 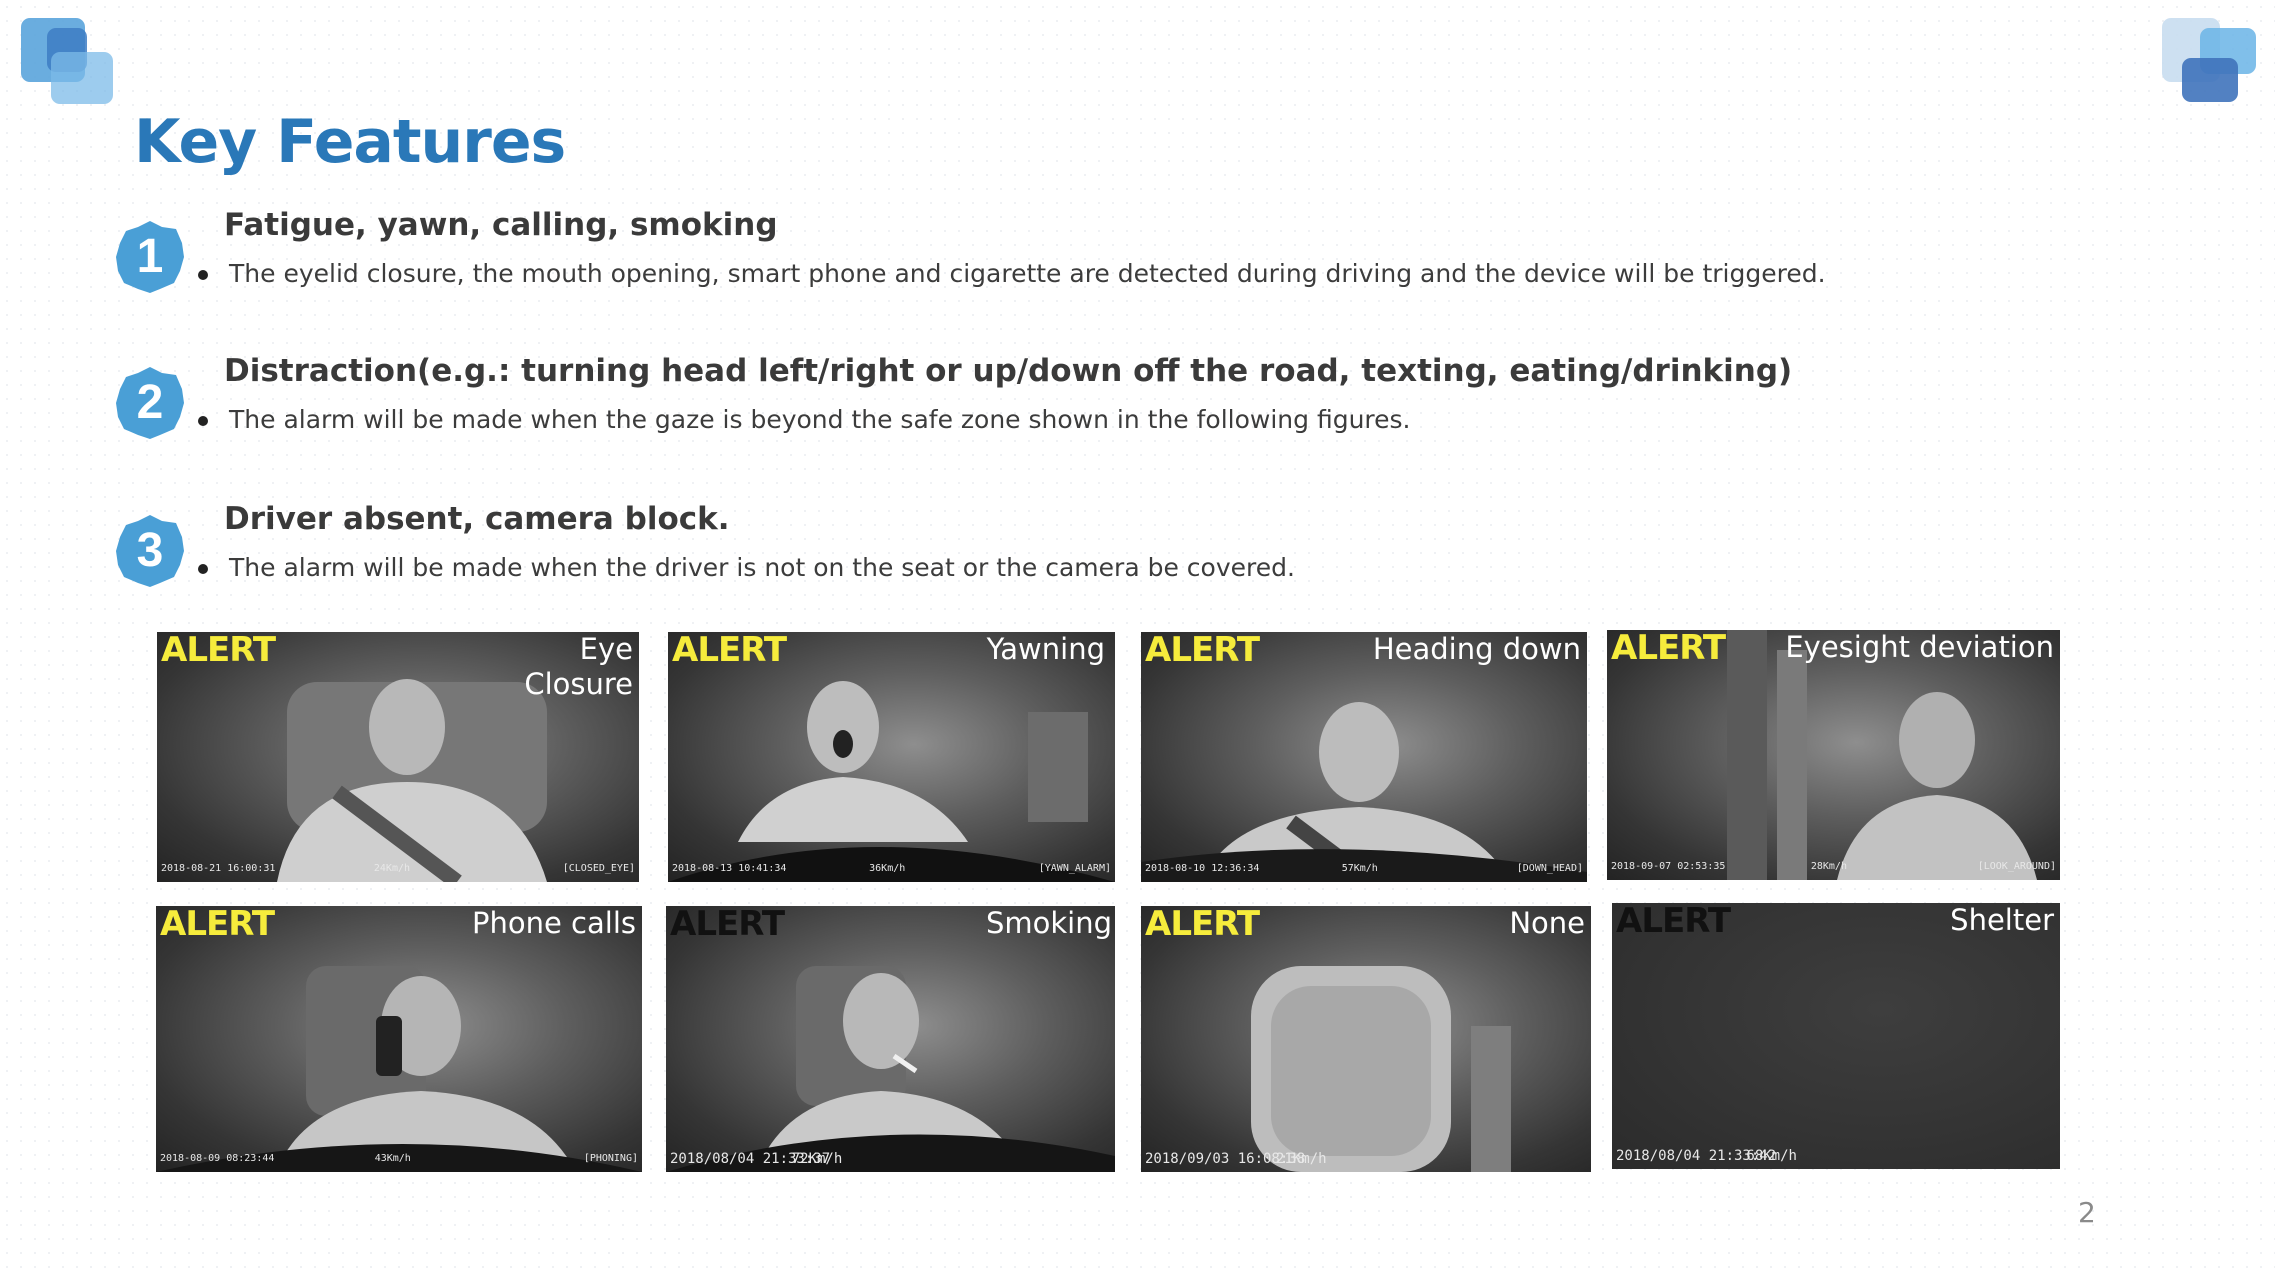 What do you see at coordinates (2016, 866) in the screenshot?
I see `event-code: [LOOK_AROUND]` at bounding box center [2016, 866].